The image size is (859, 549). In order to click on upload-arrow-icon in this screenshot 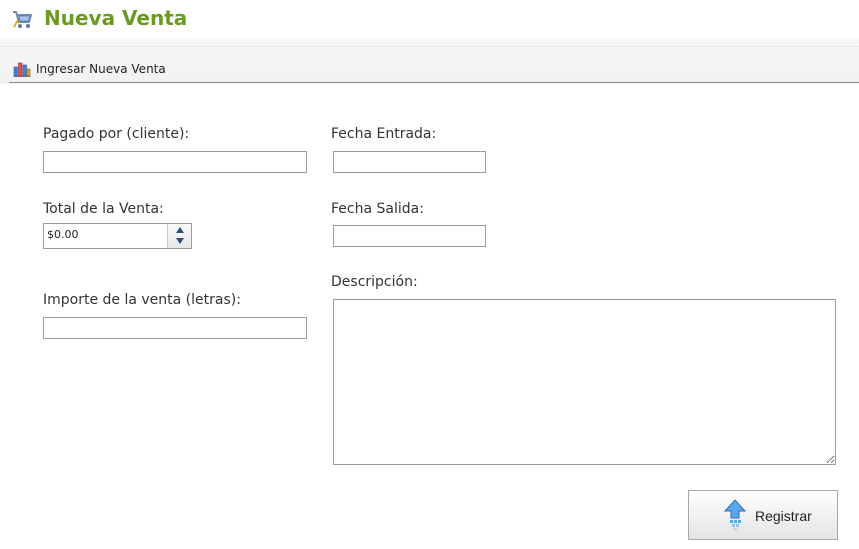, I will do `click(735, 515)`.